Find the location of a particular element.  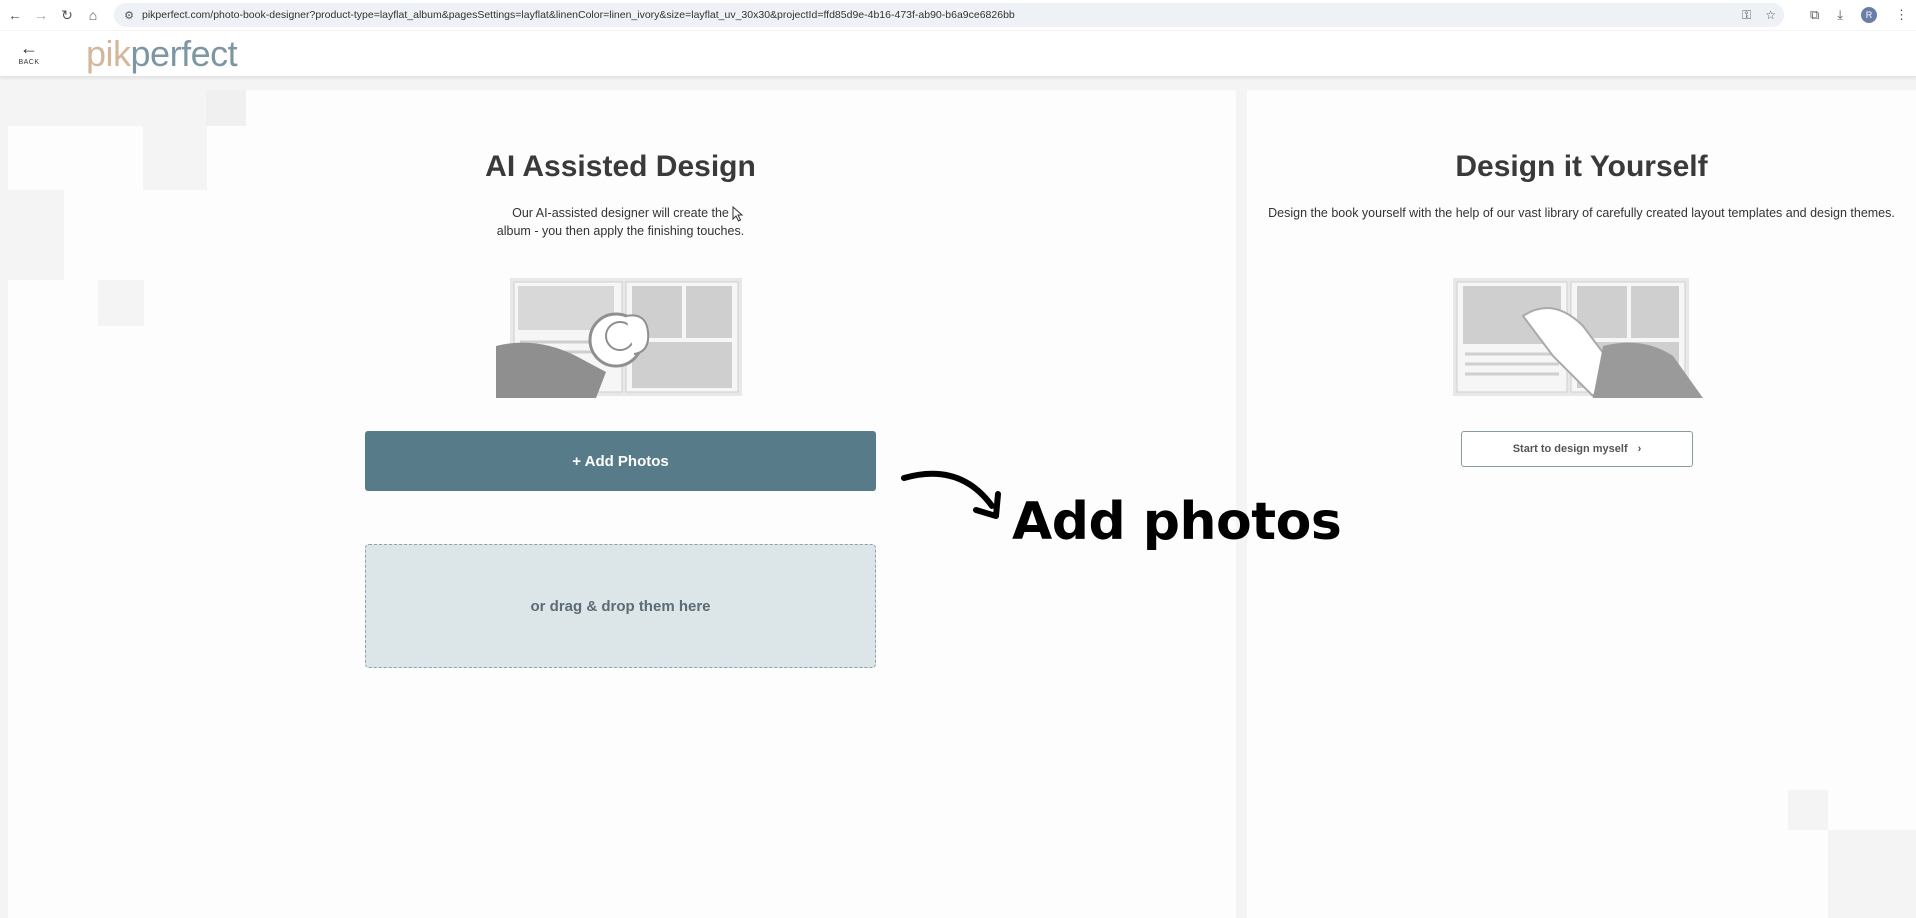

bookmark-star-icon: ☆ is located at coordinates (1770, 15).